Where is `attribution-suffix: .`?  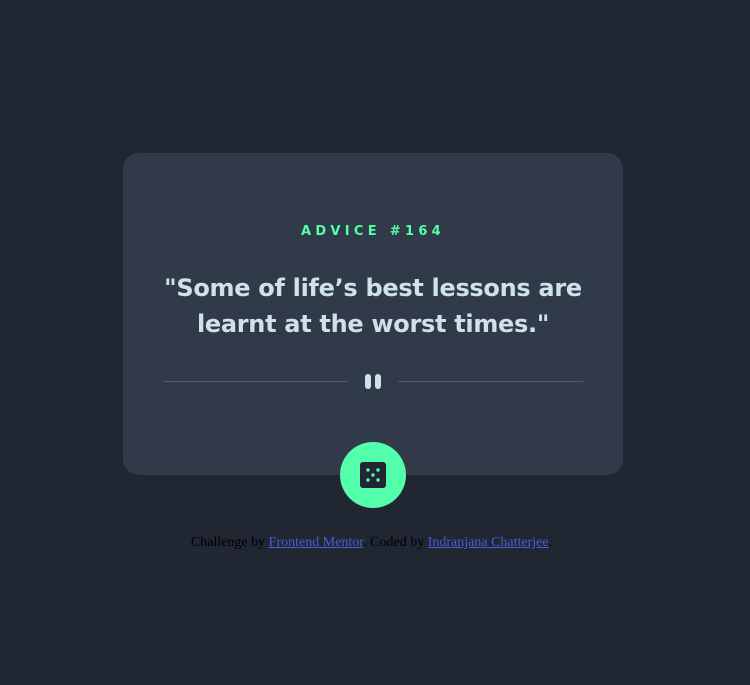
attribution-suffix: . is located at coordinates (550, 542).